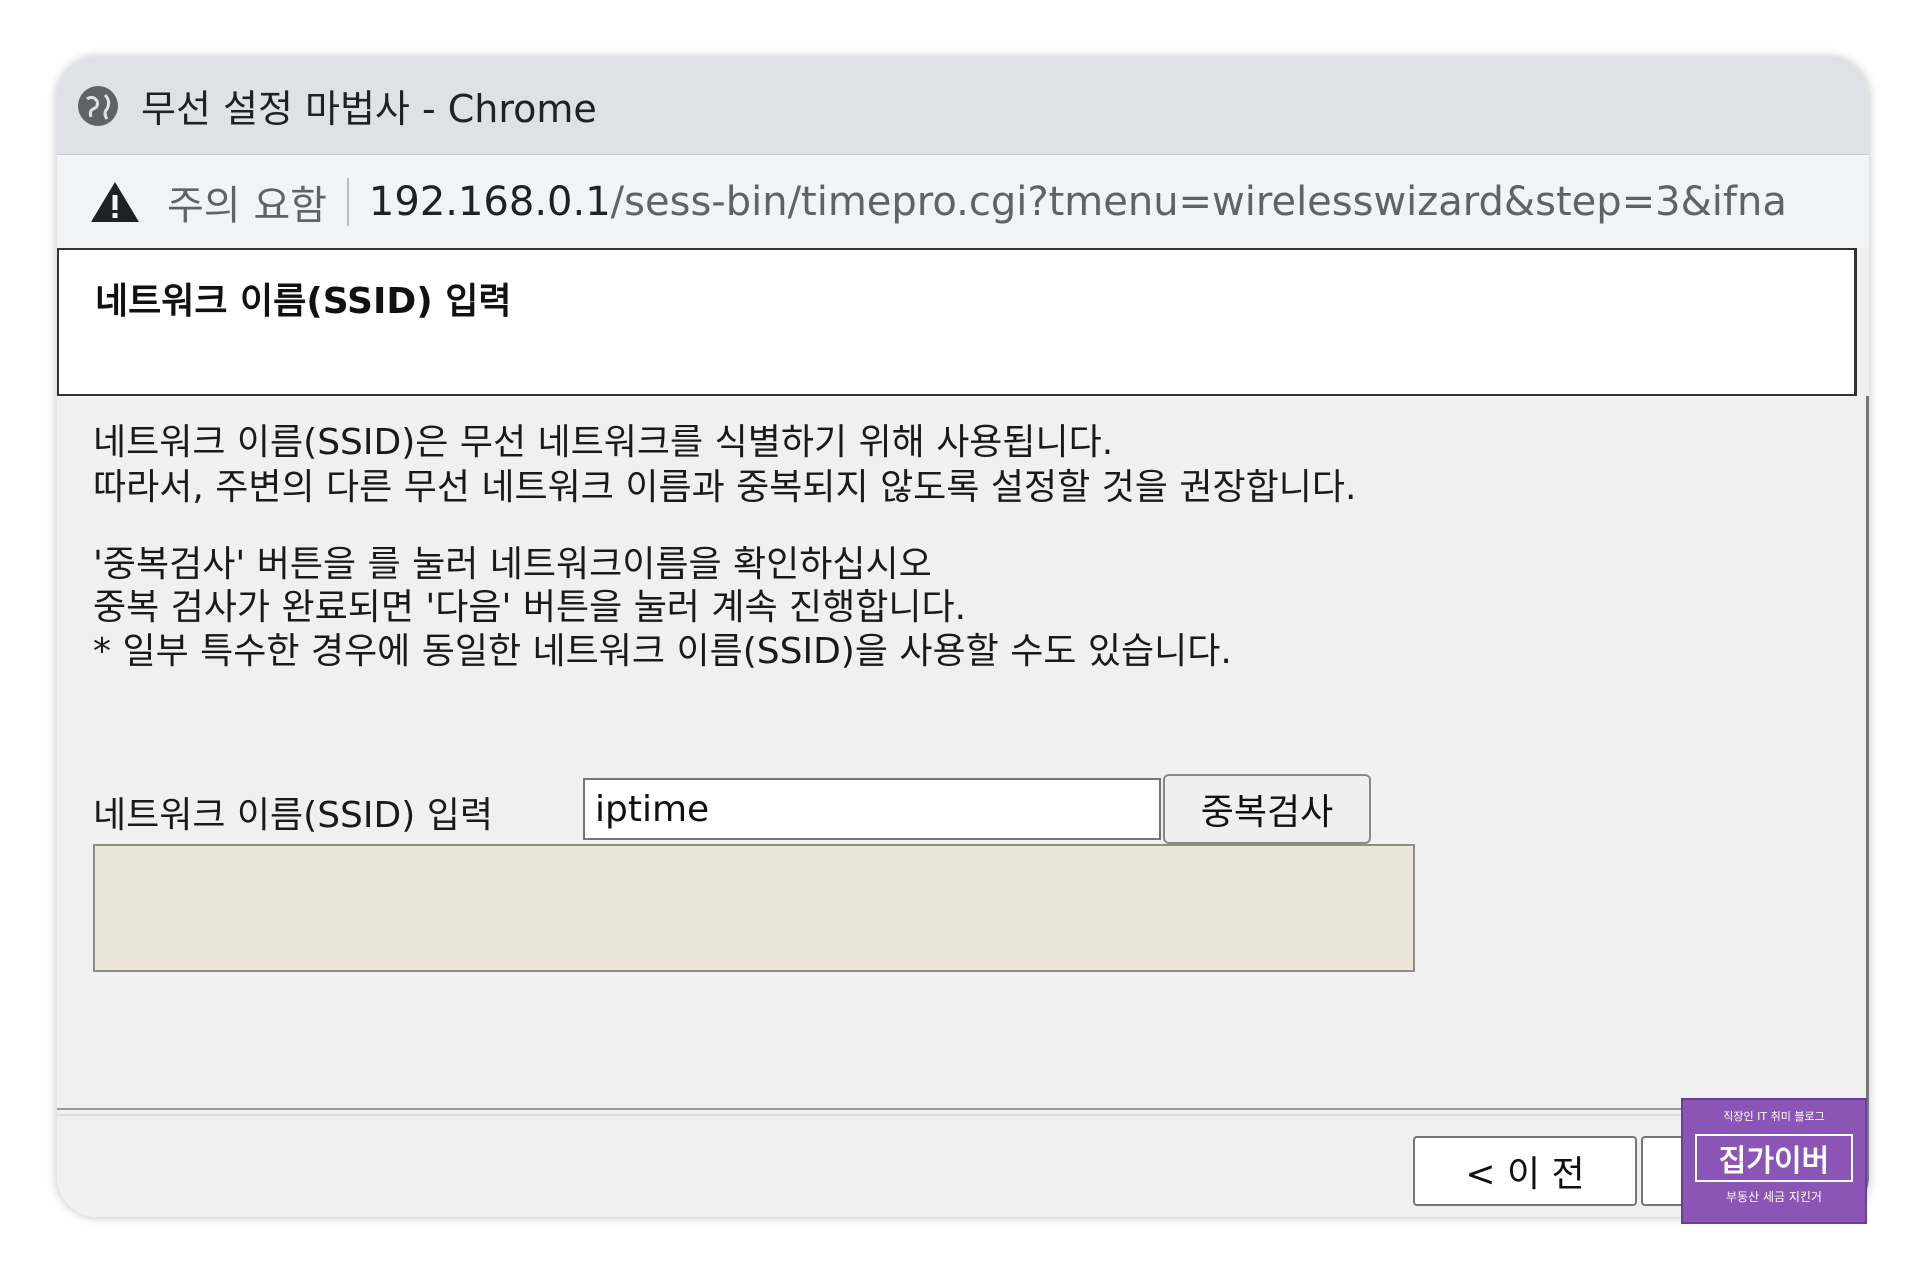 The image size is (1914, 1266). I want to click on content-border, so click(1867, 806).